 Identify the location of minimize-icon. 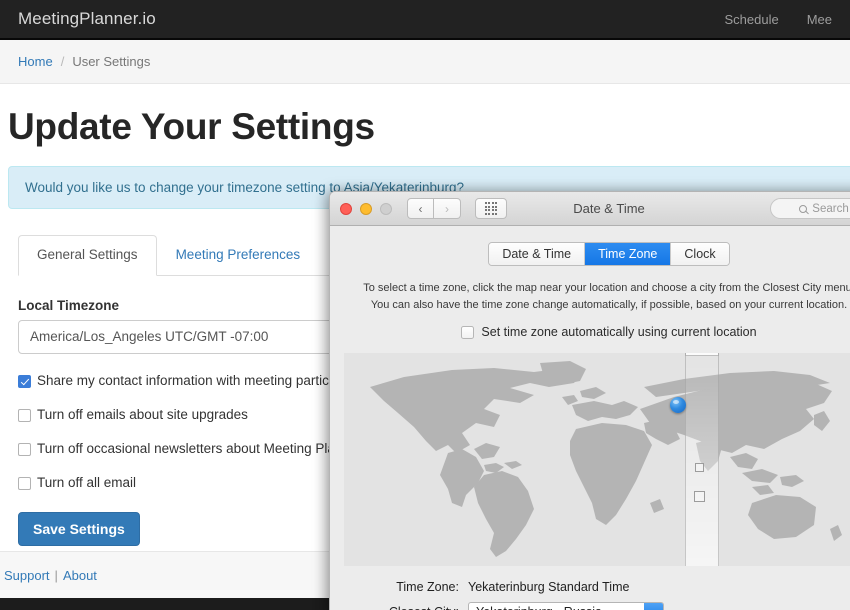
(366, 208).